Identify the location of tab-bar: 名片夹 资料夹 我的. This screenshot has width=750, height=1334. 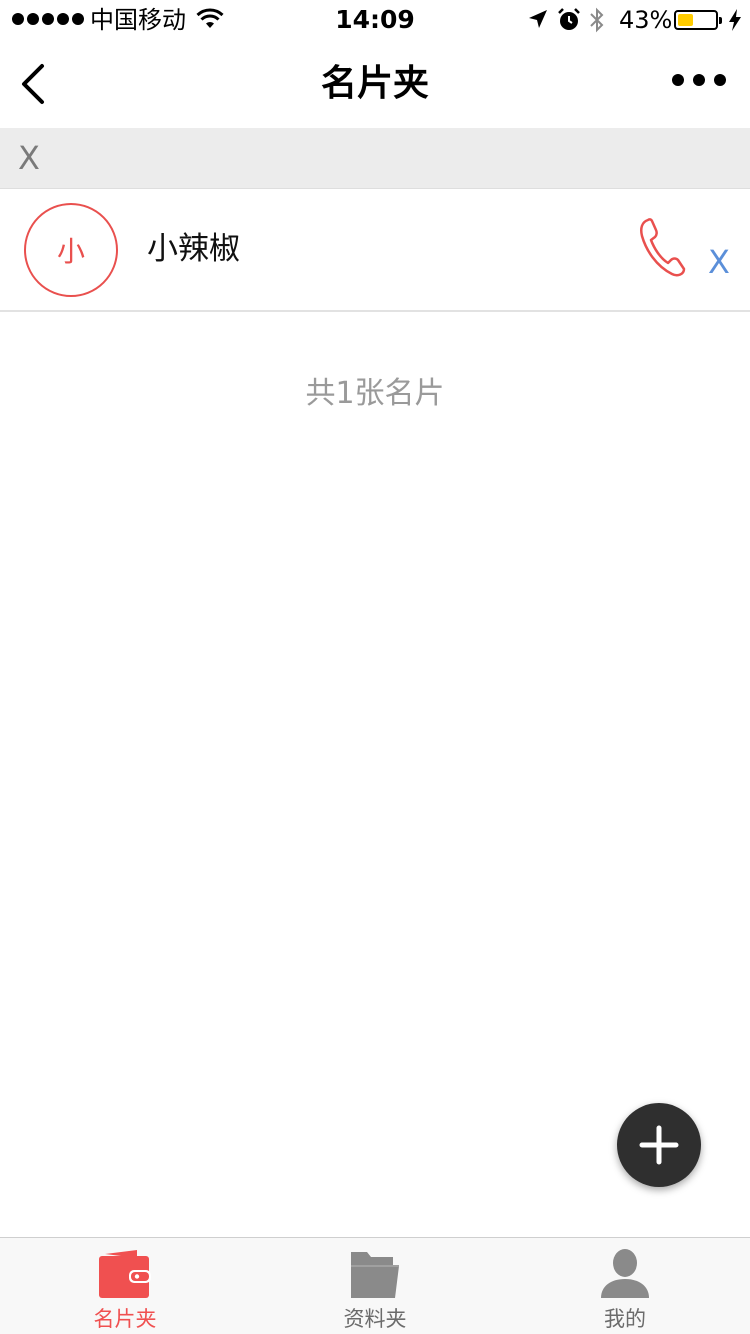
(375, 1285).